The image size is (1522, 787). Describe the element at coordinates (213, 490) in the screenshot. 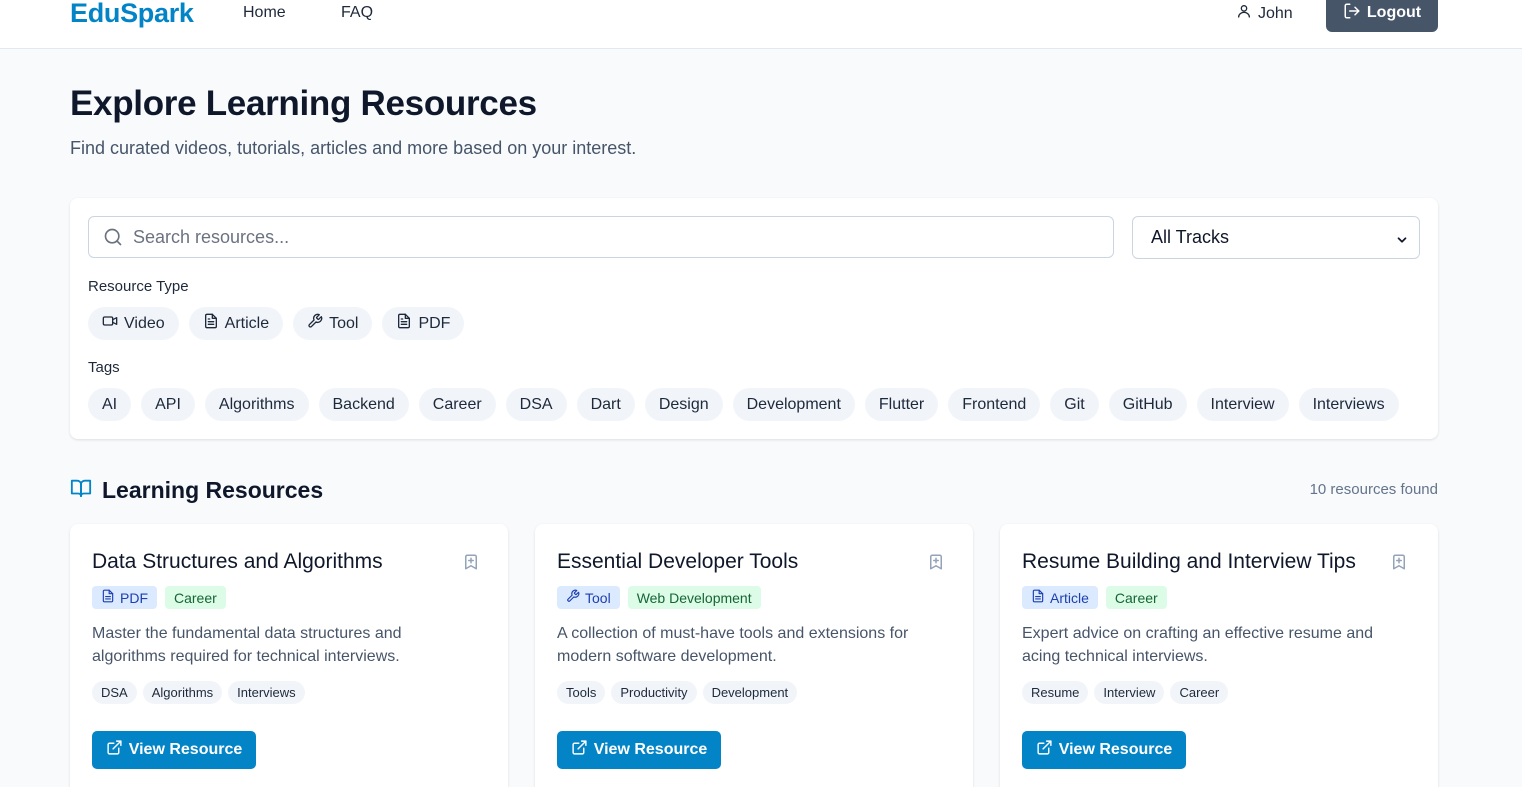

I see `resources-title: Learning Resources` at that location.